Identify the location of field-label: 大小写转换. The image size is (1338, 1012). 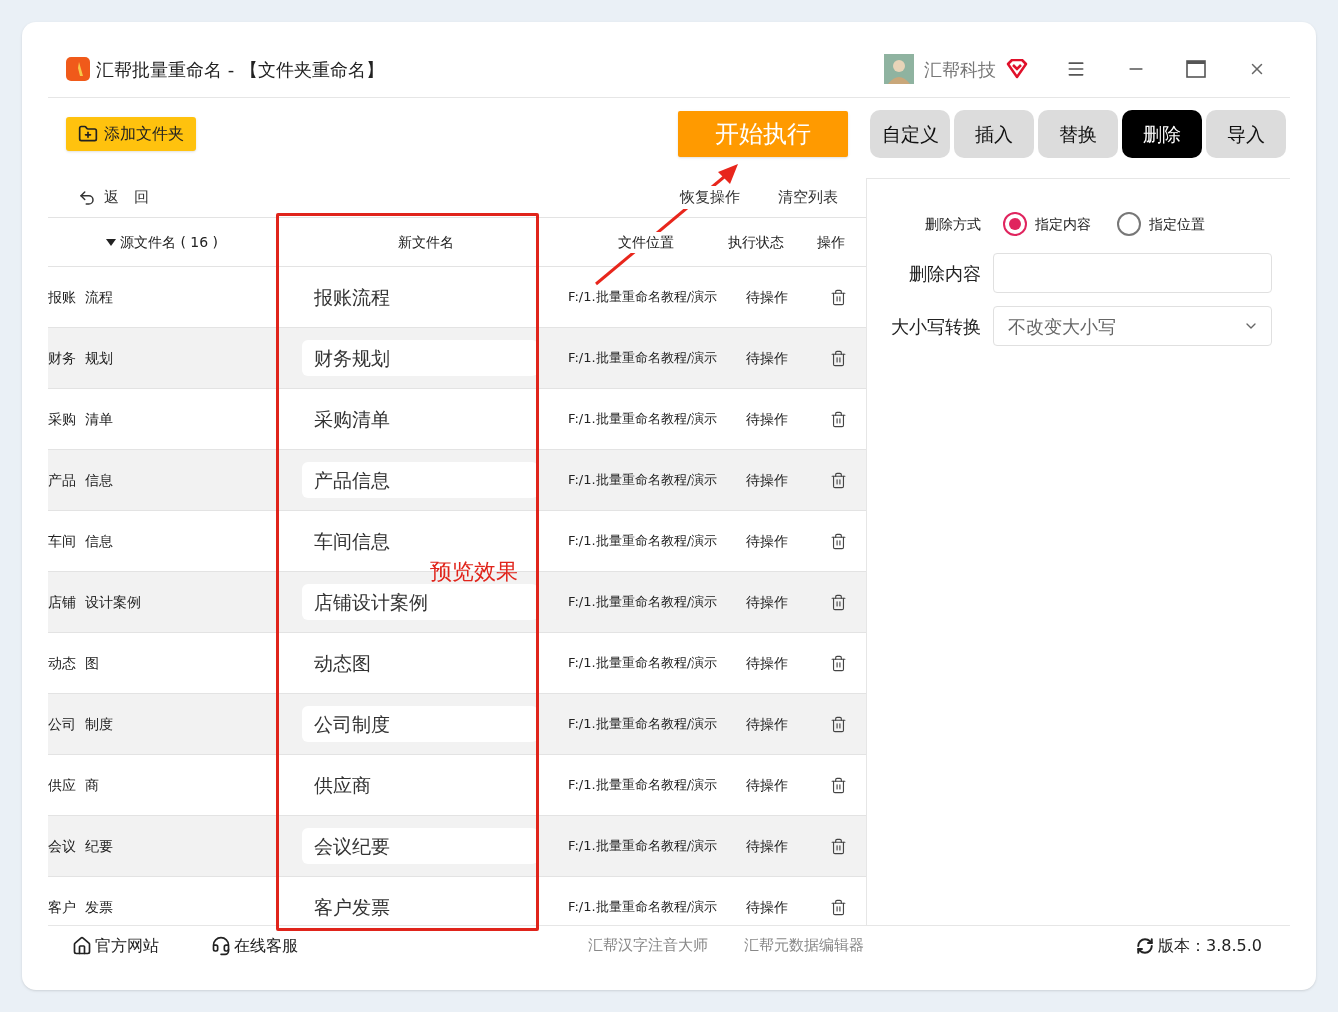
(935, 326).